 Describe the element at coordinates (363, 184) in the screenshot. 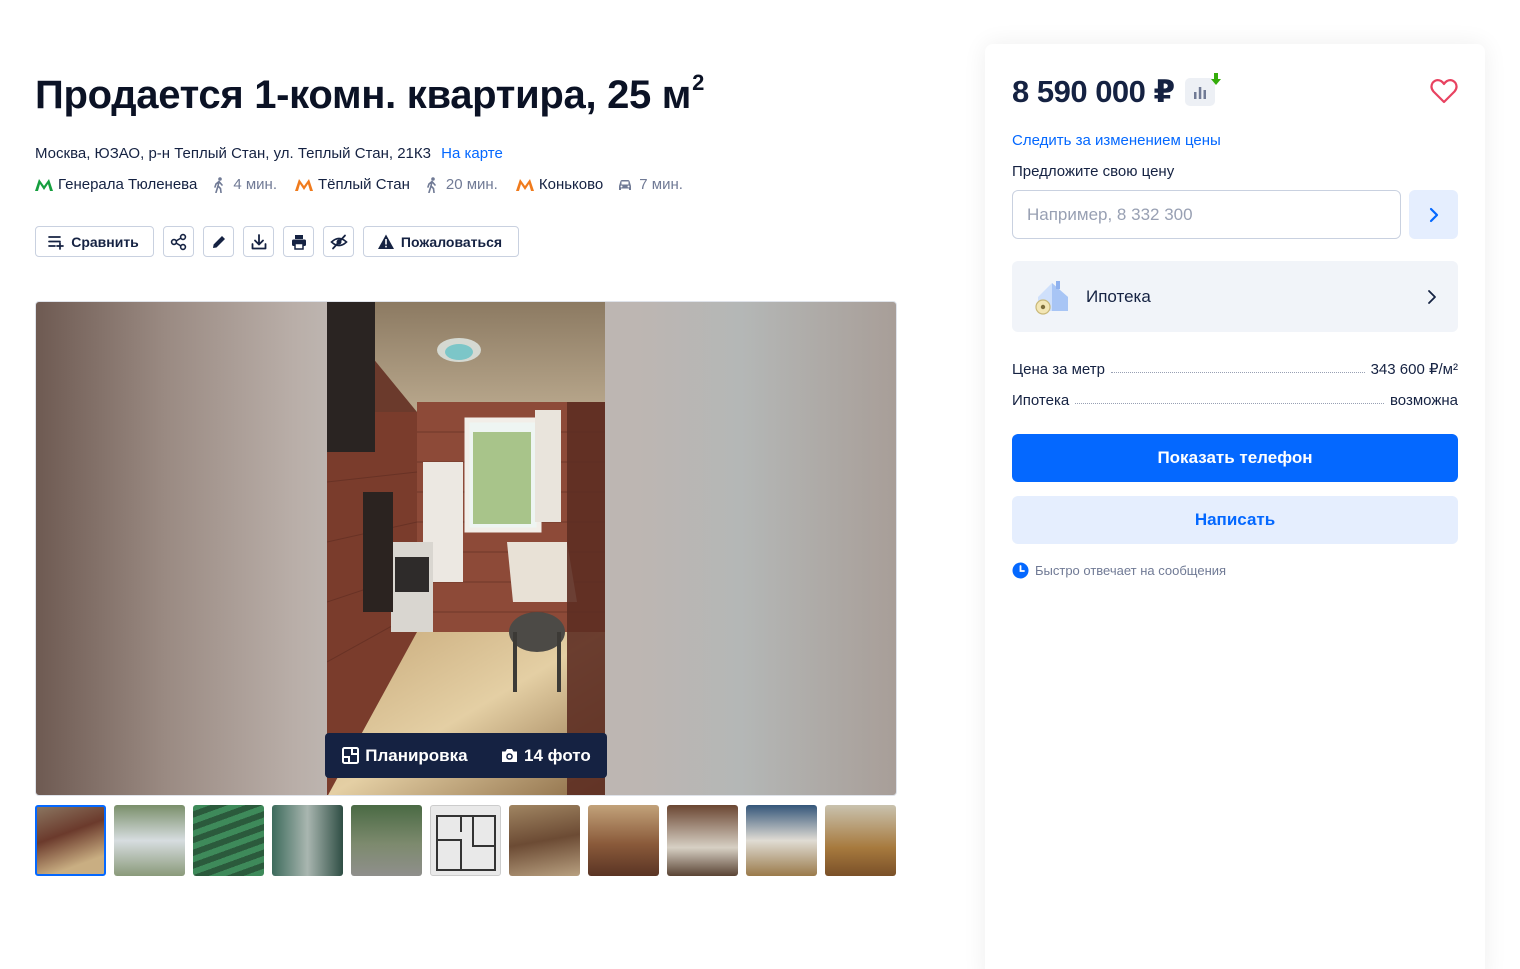

I see `metro-name: Тёплый Стан` at that location.